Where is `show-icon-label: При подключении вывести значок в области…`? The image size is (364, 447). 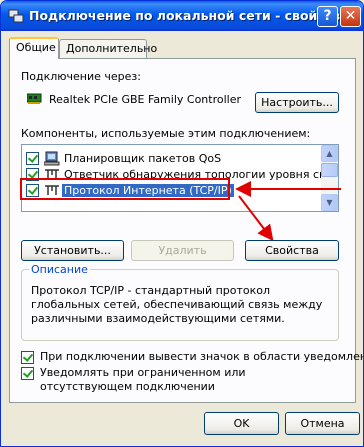
show-icon-label: При подключении вывести значок в области… is located at coordinates (202, 356).